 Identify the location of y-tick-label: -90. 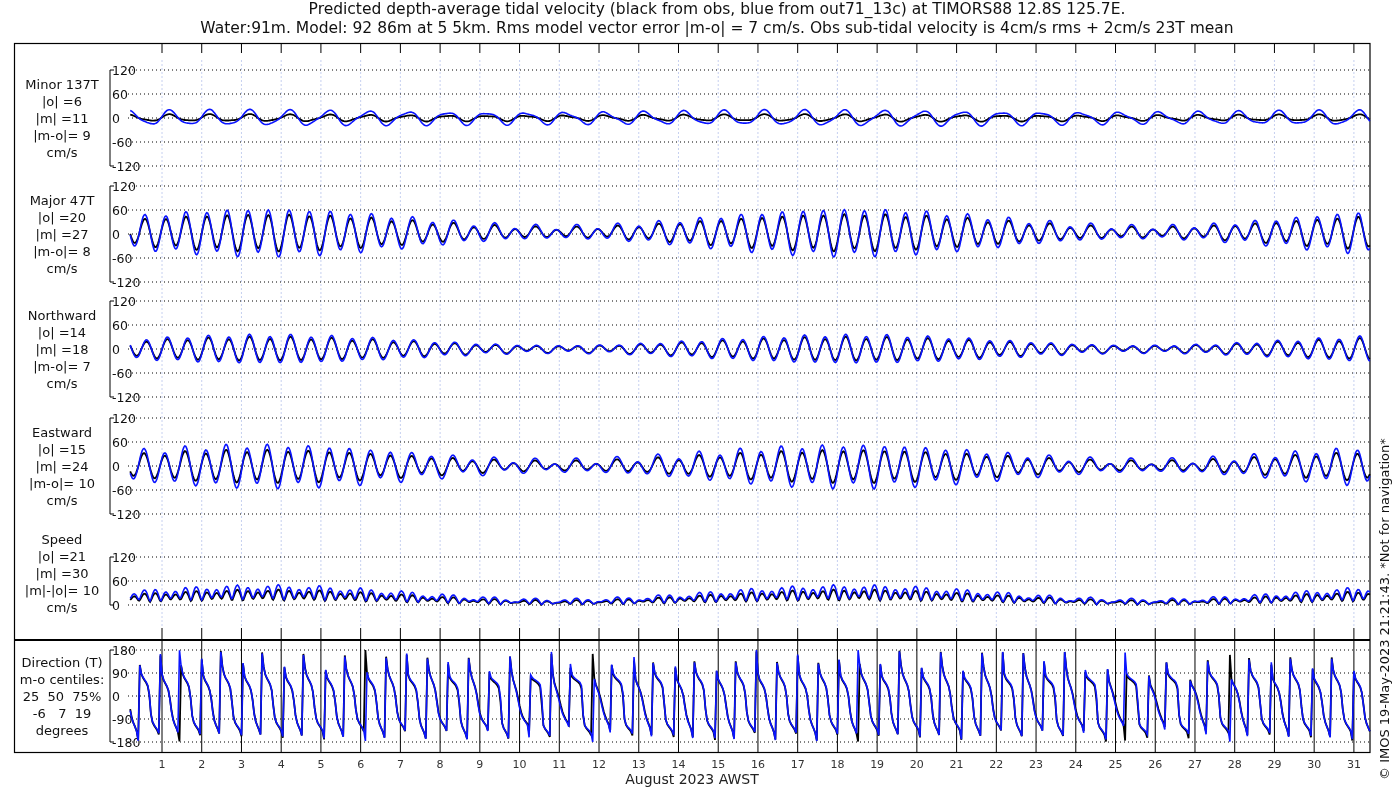
(122, 719).